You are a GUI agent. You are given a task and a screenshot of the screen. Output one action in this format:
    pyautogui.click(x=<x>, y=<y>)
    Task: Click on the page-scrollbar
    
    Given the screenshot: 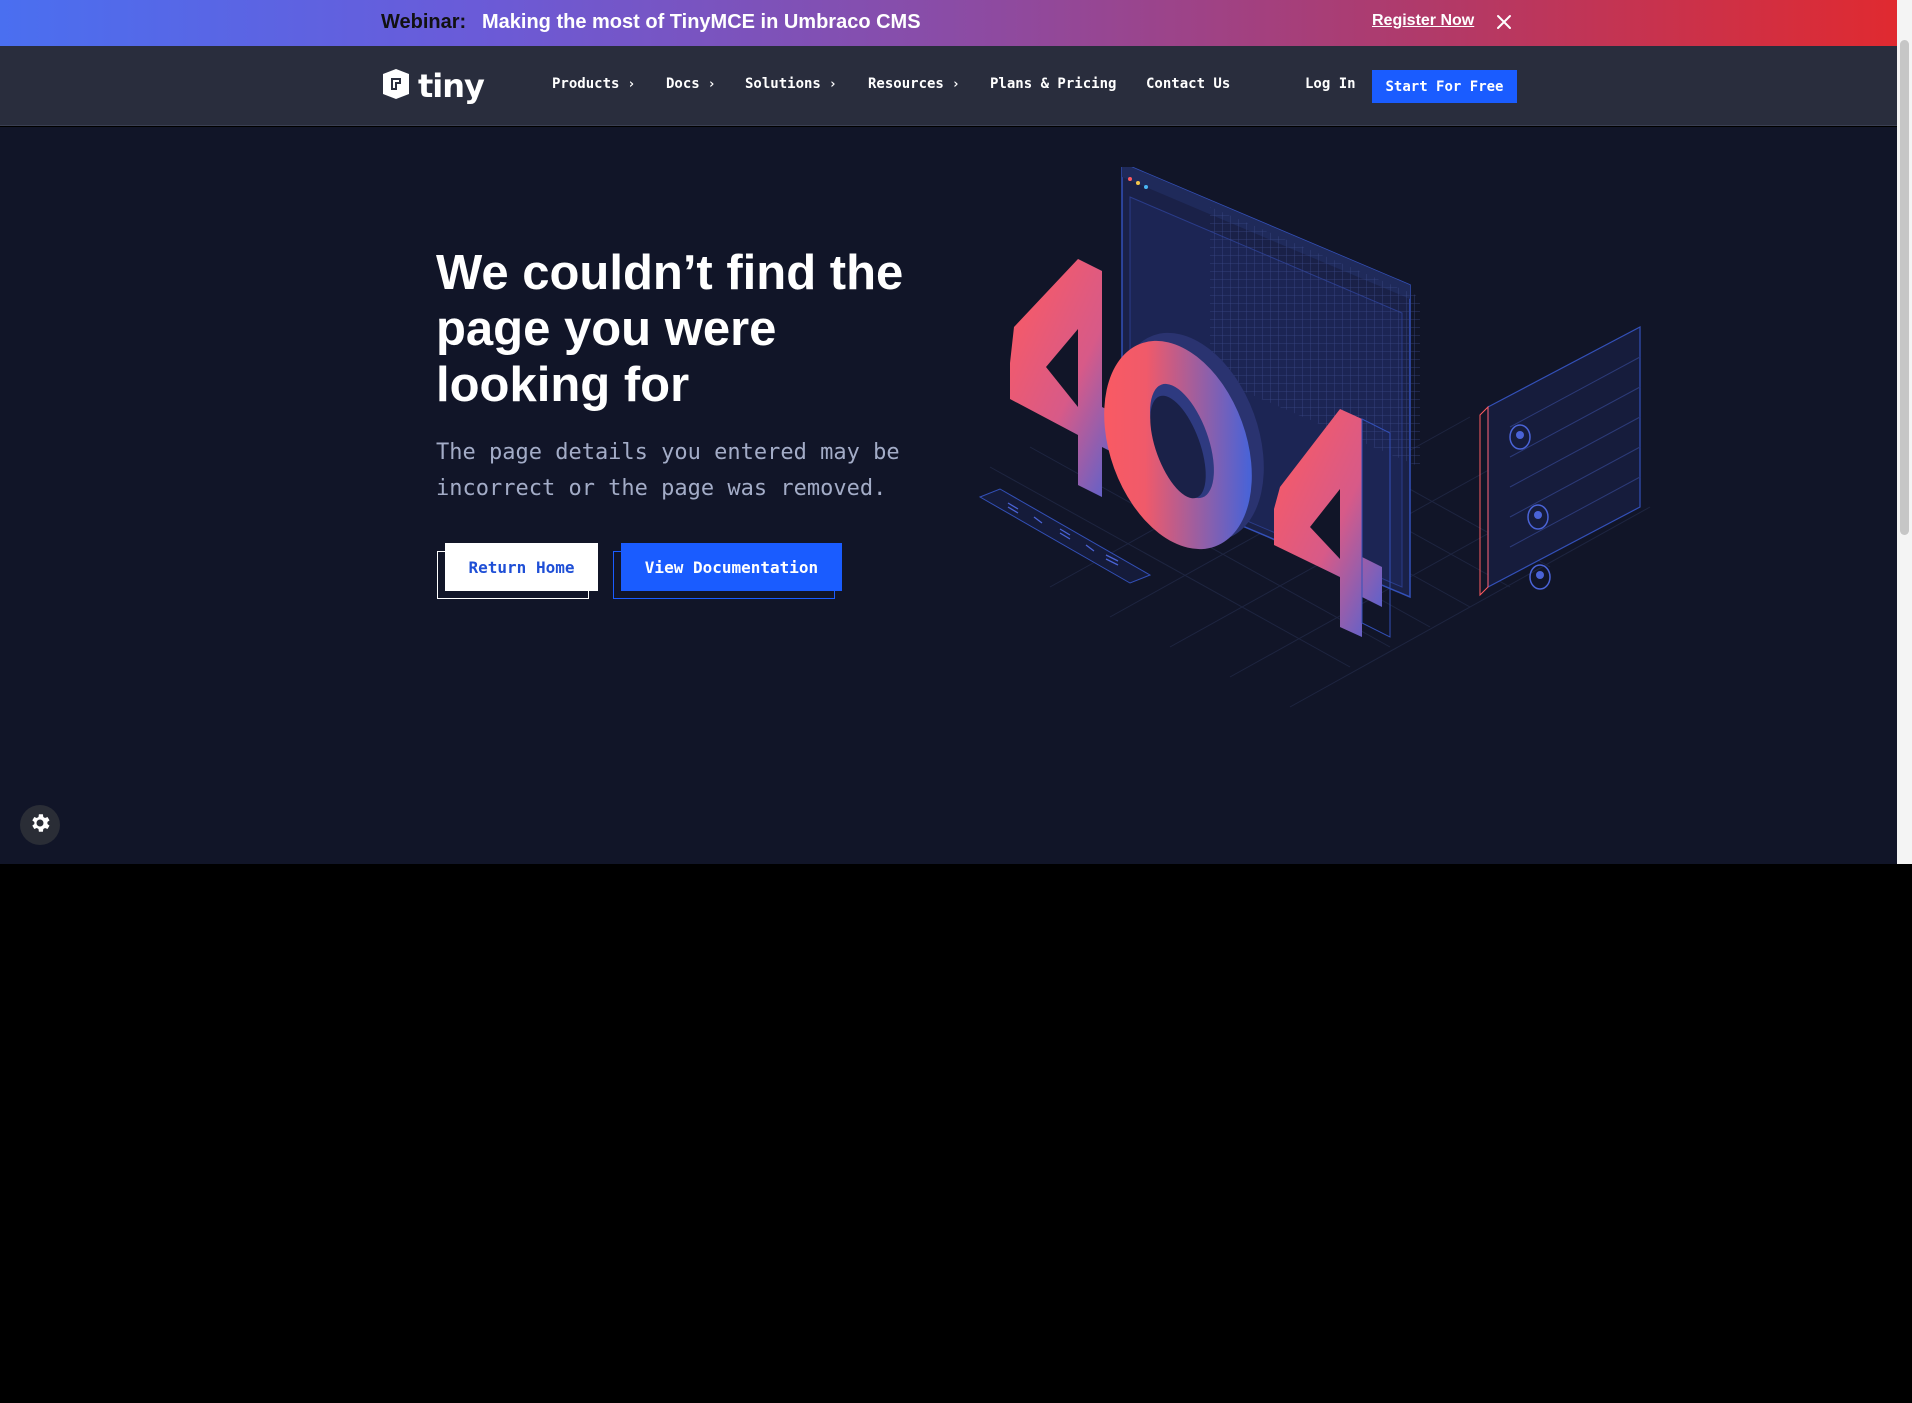 What is the action you would take?
    pyautogui.click(x=1904, y=432)
    